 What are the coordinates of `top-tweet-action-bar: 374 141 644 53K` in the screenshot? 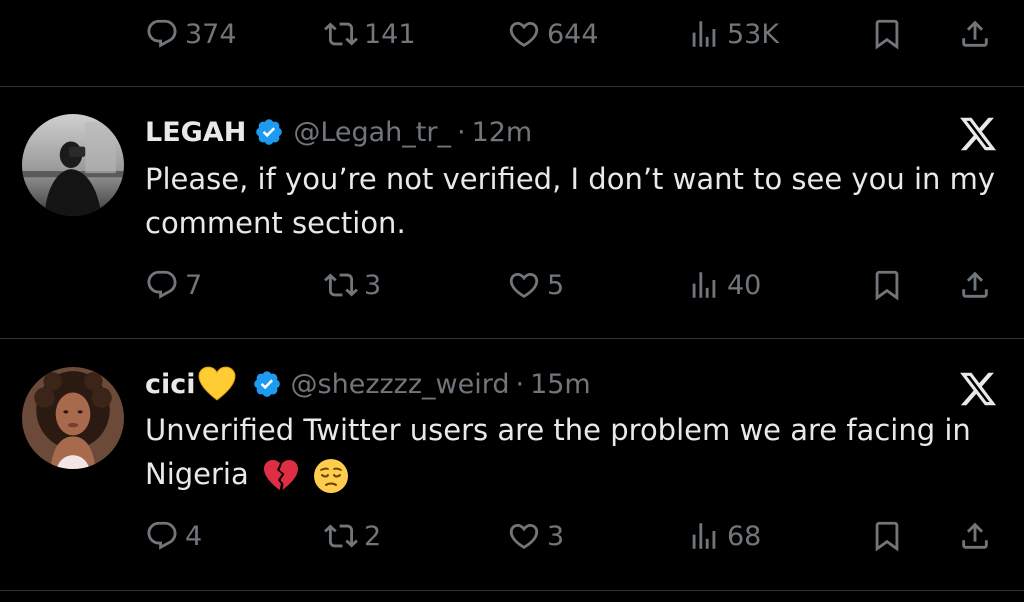 It's located at (512, 34).